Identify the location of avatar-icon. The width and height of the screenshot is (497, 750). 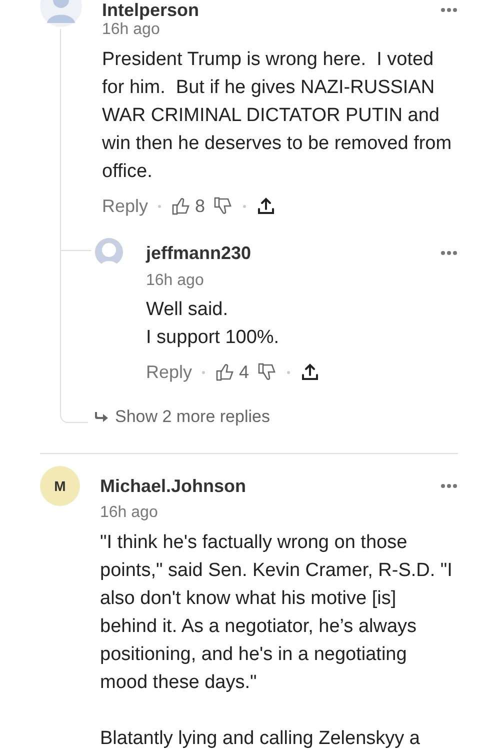
(109, 253).